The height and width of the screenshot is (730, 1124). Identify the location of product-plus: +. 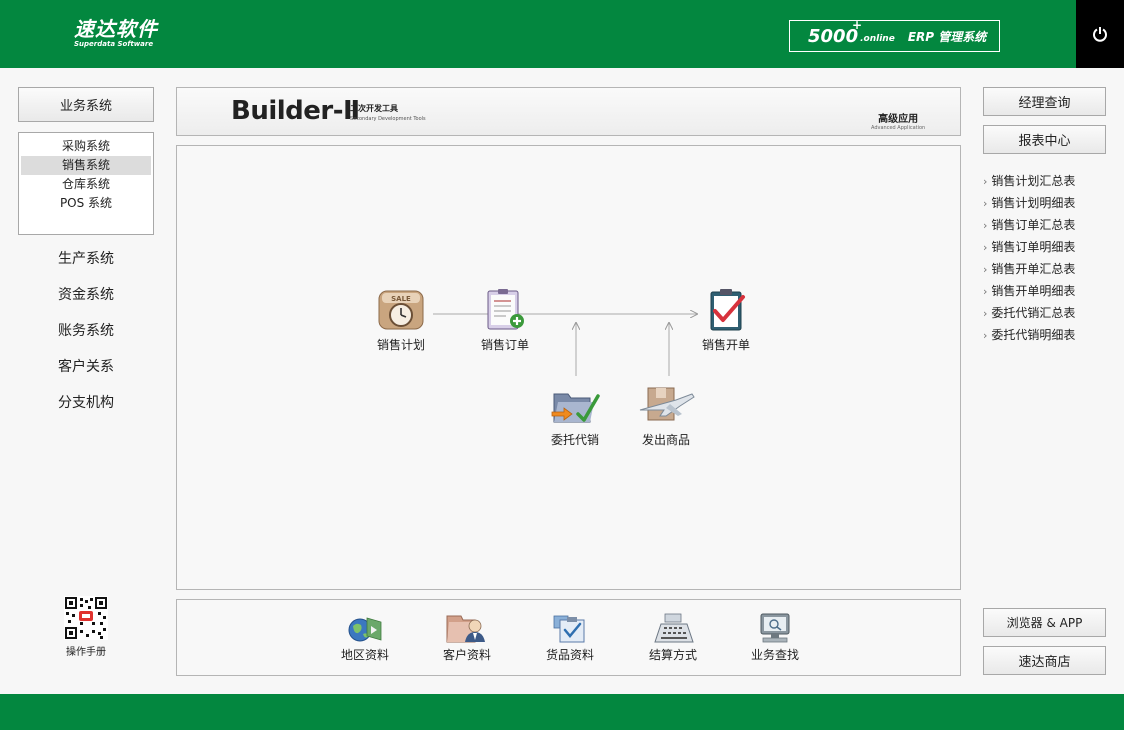
(857, 24).